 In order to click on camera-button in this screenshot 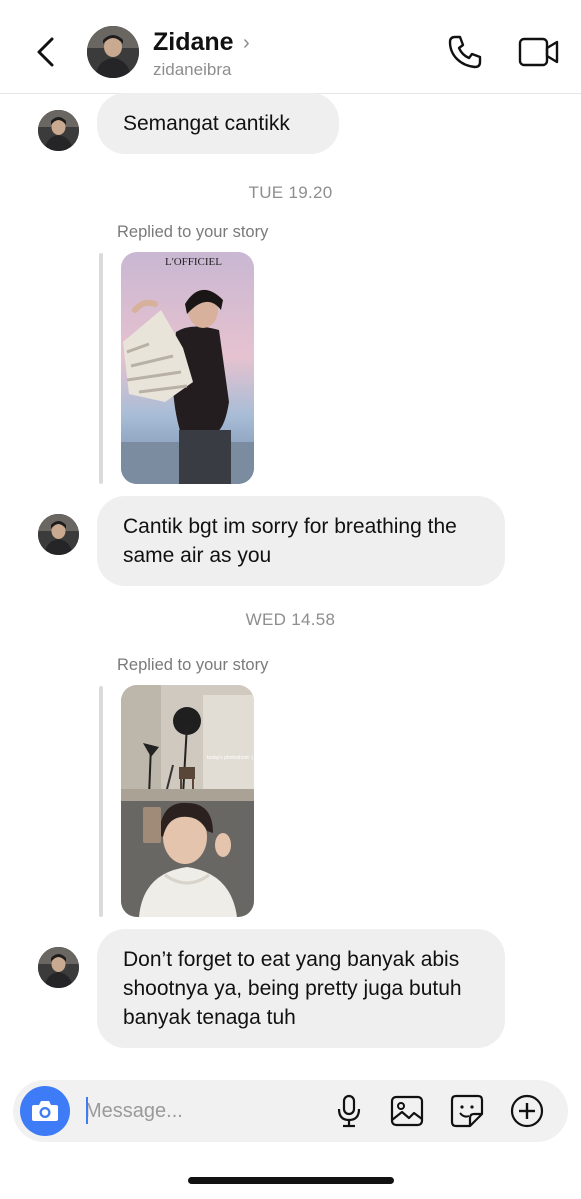, I will do `click(45, 1111)`.